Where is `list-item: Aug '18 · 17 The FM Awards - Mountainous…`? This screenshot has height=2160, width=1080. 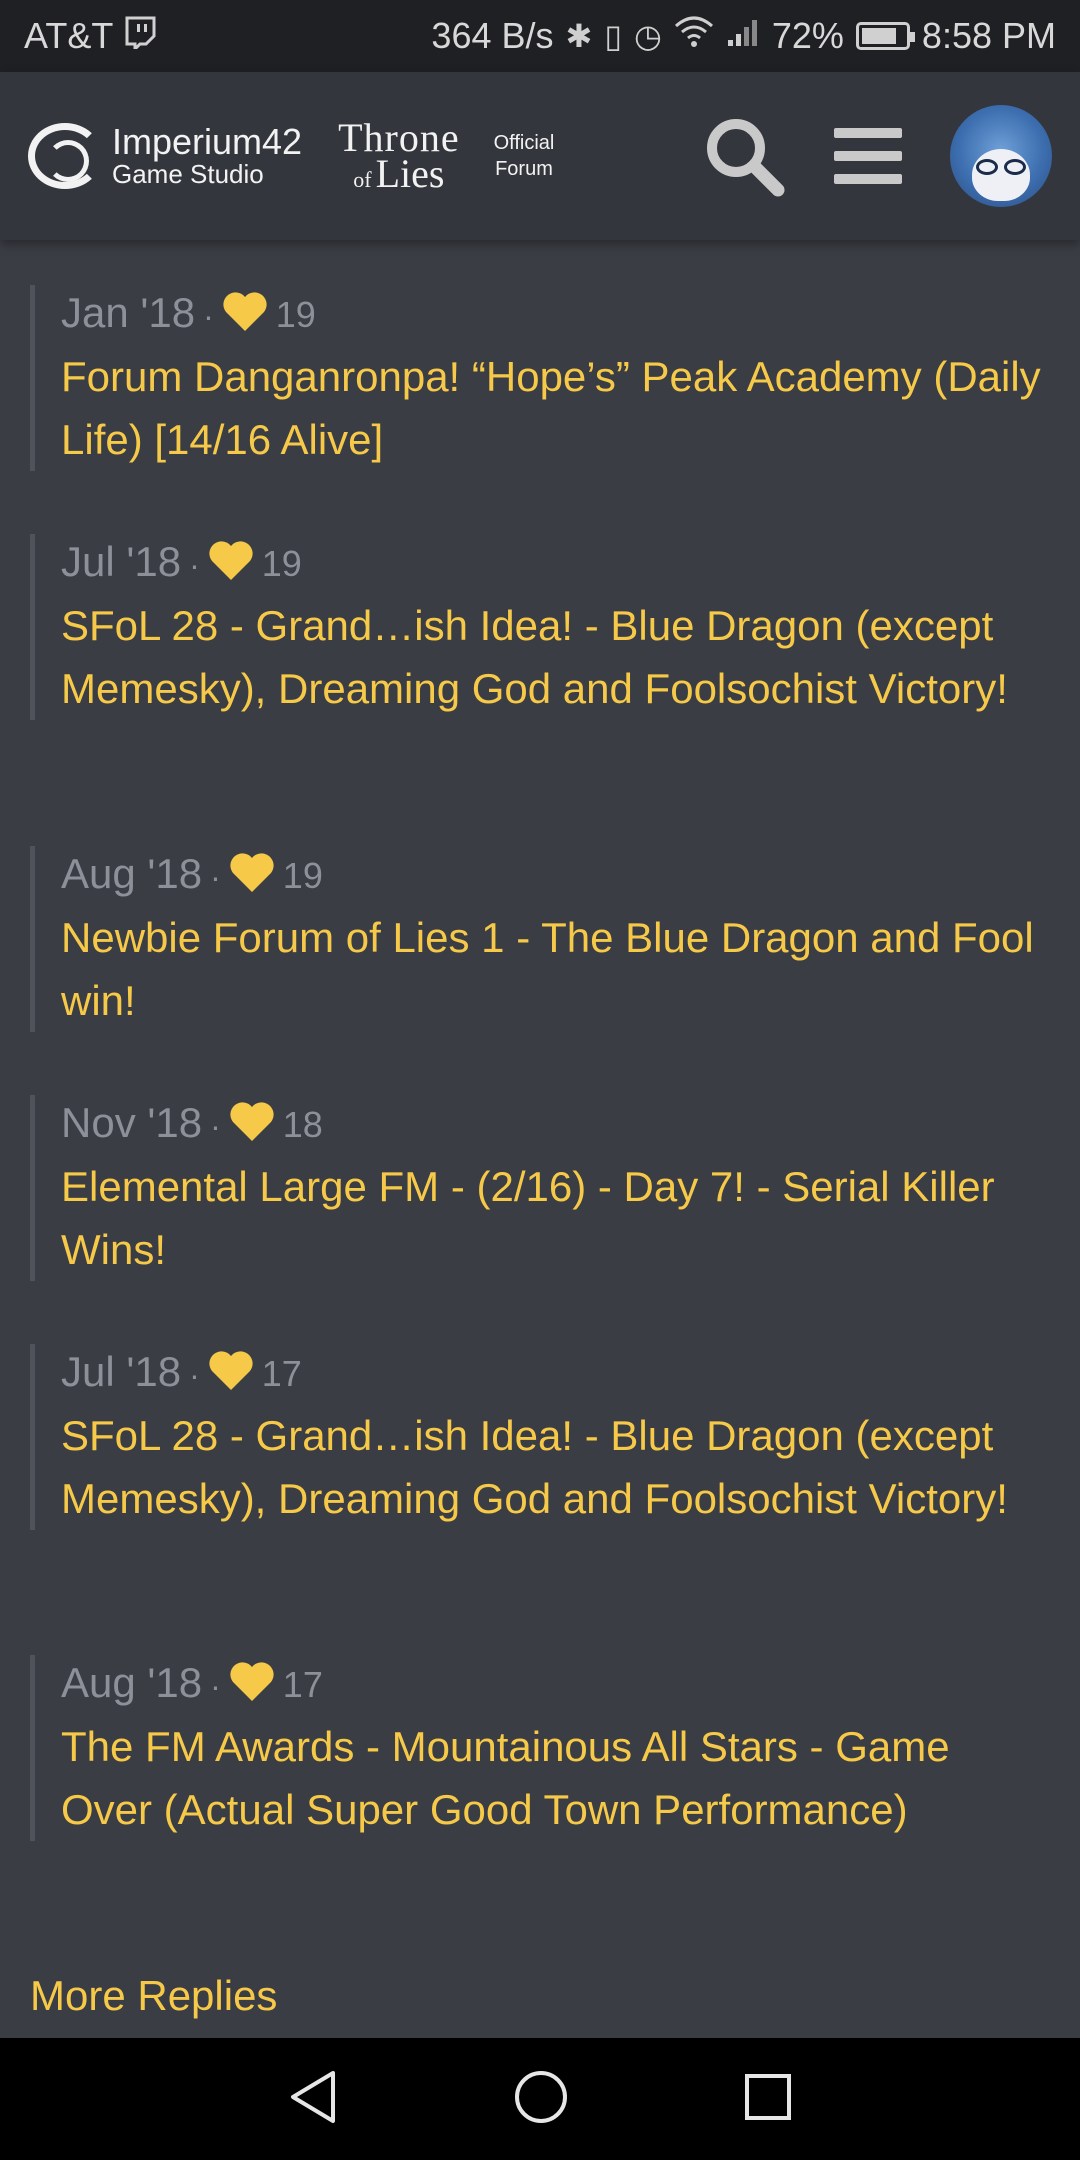 list-item: Aug '18 · 17 The FM Awards - Mountainous… is located at coordinates (540, 1748).